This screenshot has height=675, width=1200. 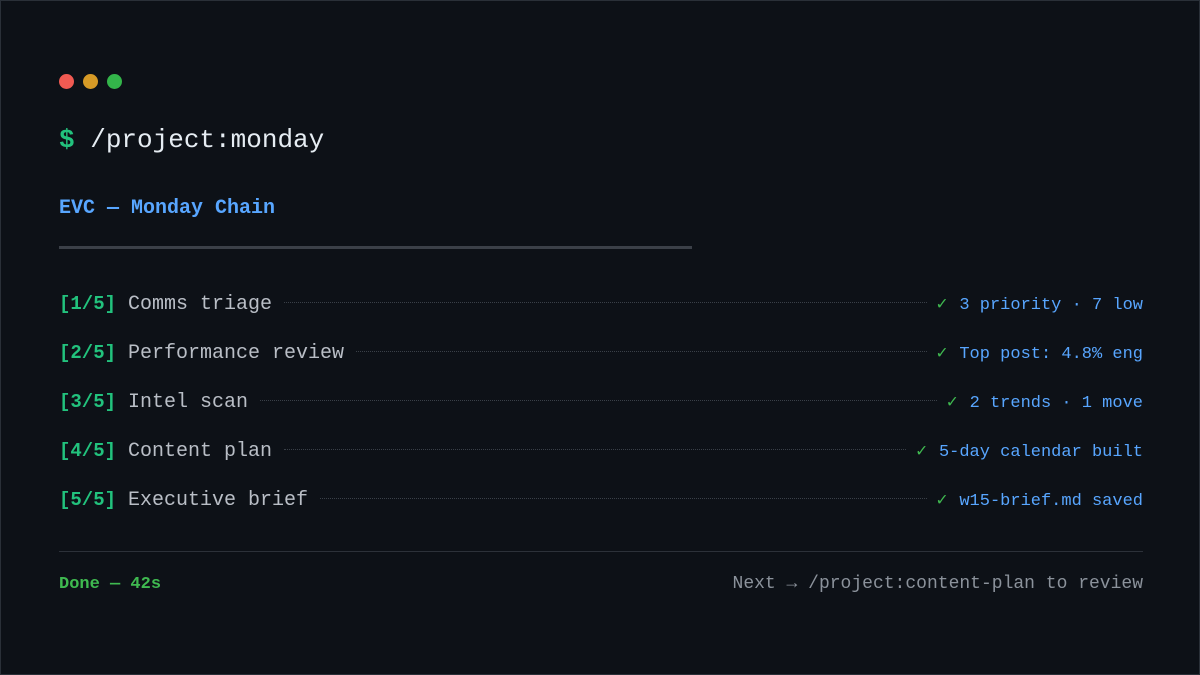 I want to click on step-result: Top post: 4.8% eng, so click(x=1051, y=354).